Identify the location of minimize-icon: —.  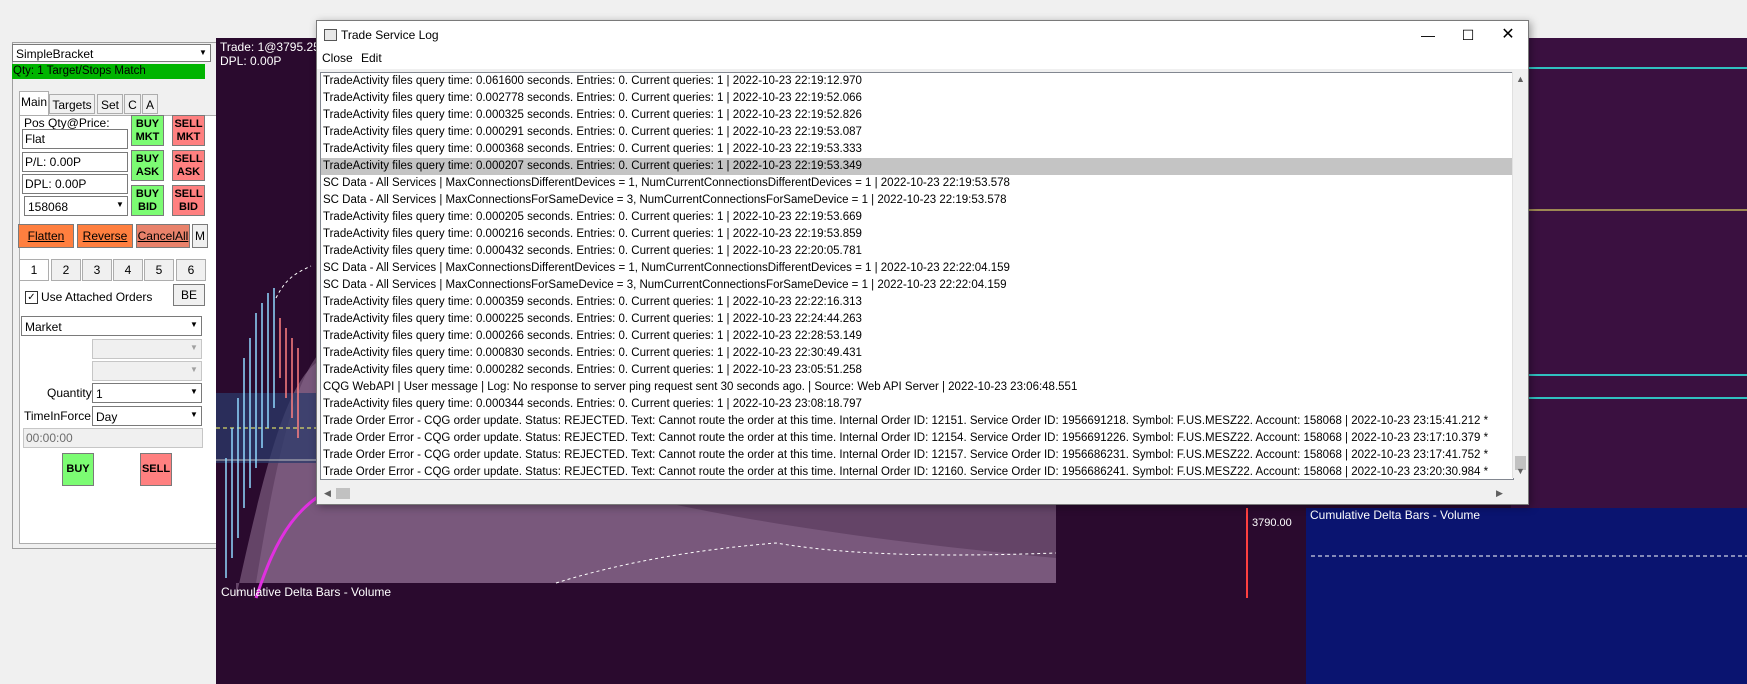
(1428, 35).